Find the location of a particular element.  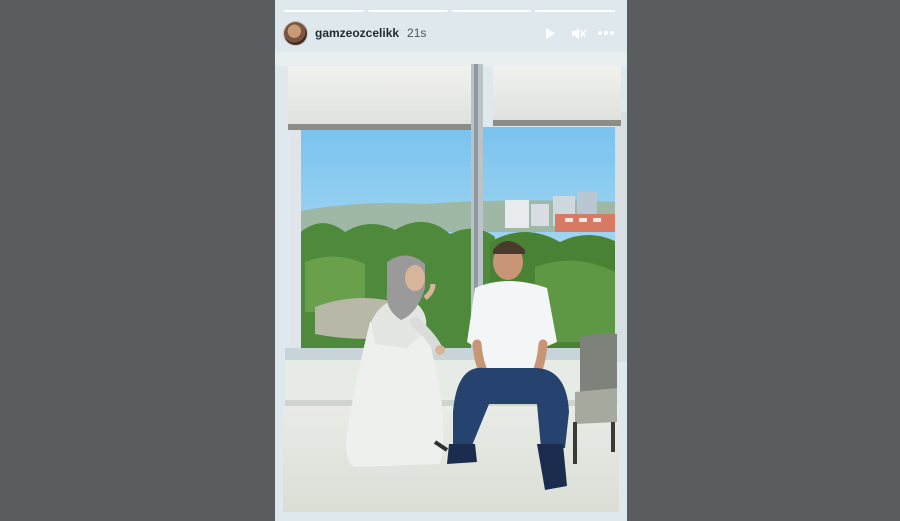

play-icon is located at coordinates (550, 33).